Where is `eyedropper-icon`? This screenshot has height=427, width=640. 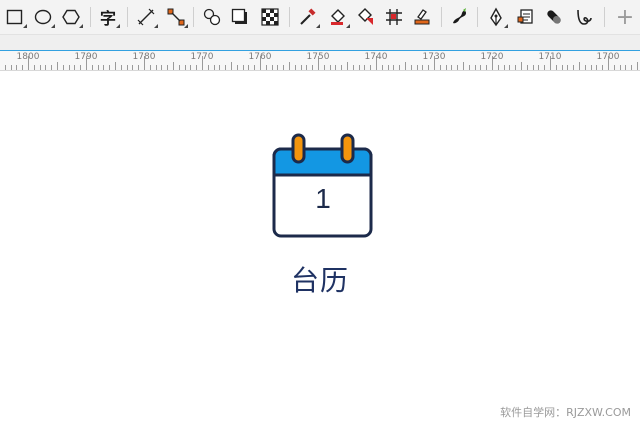 eyedropper-icon is located at coordinates (308, 16).